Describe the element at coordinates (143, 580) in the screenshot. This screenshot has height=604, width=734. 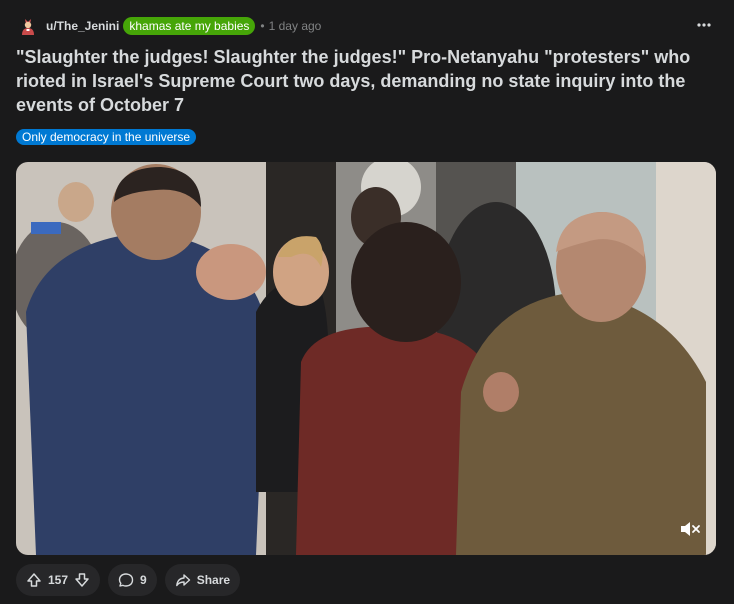
I see `comment-count: 9` at that location.